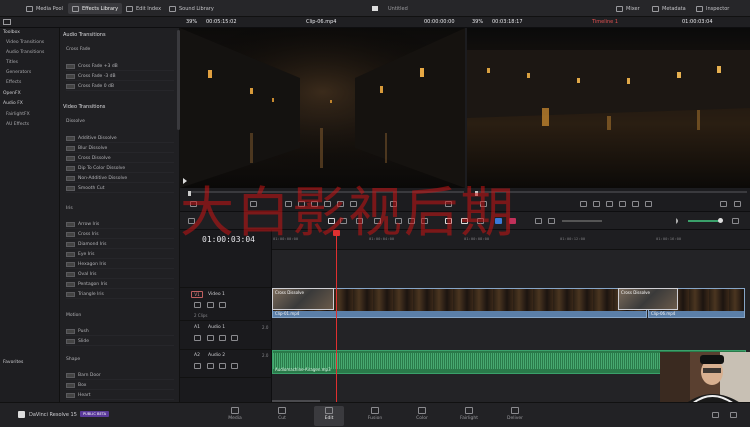 This screenshot has height=427, width=750. Describe the element at coordinates (733, 415) in the screenshot. I see `settings-gear-icon` at that location.